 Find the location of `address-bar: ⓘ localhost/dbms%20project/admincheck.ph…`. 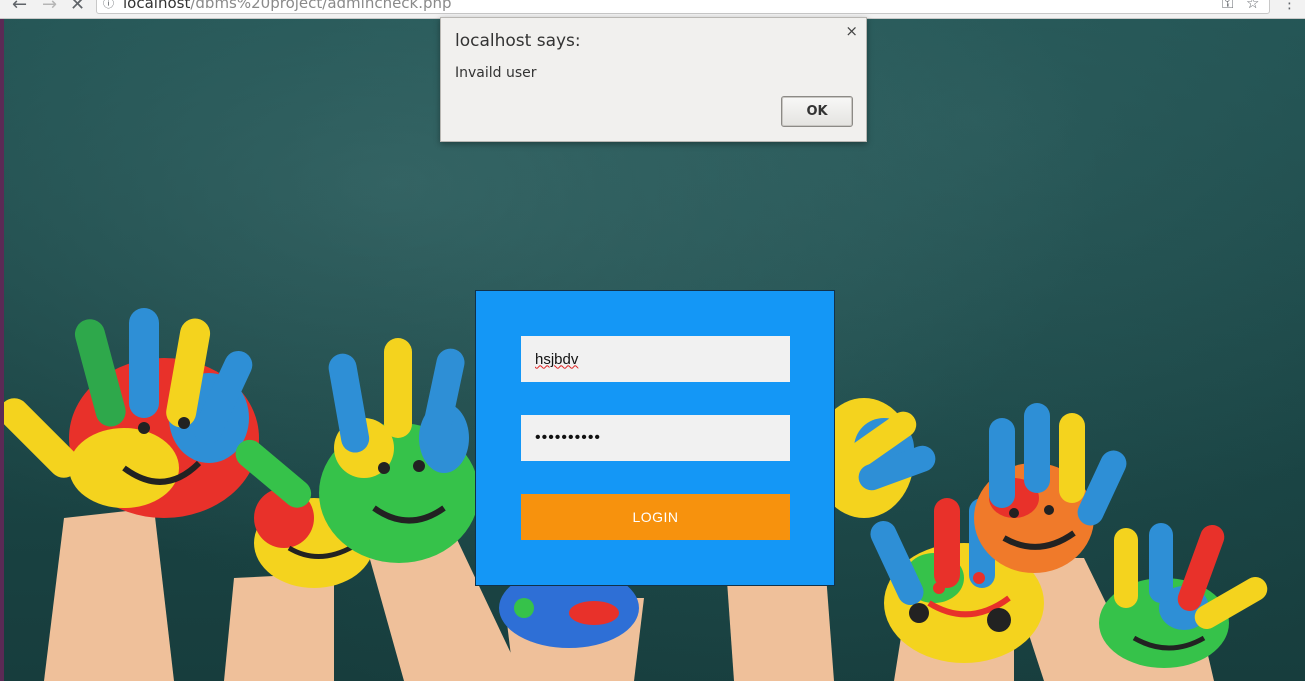

address-bar: ⓘ localhost/dbms%20project/admincheck.ph… is located at coordinates (683, 7).